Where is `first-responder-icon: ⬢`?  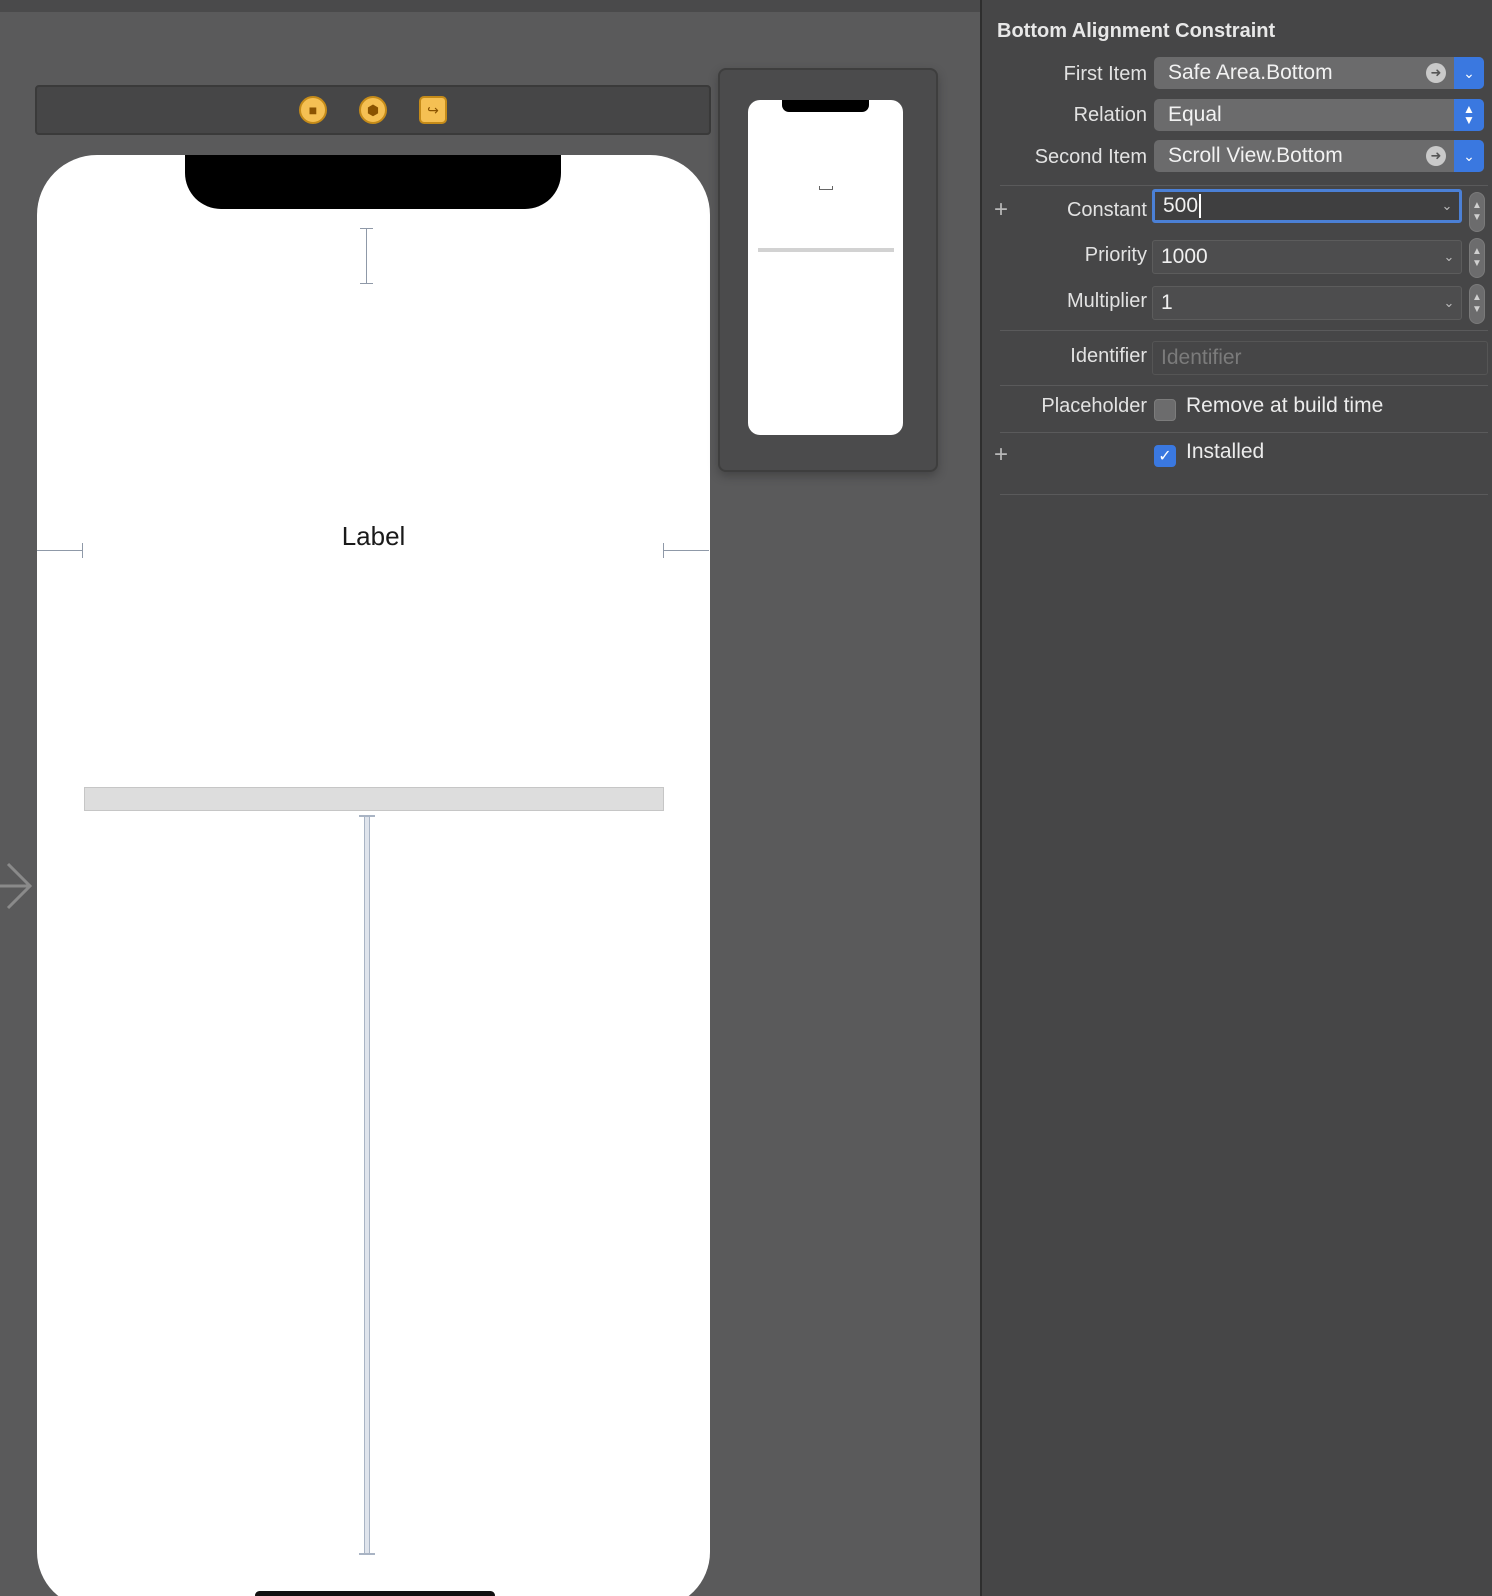
first-responder-icon: ⬢ is located at coordinates (373, 110).